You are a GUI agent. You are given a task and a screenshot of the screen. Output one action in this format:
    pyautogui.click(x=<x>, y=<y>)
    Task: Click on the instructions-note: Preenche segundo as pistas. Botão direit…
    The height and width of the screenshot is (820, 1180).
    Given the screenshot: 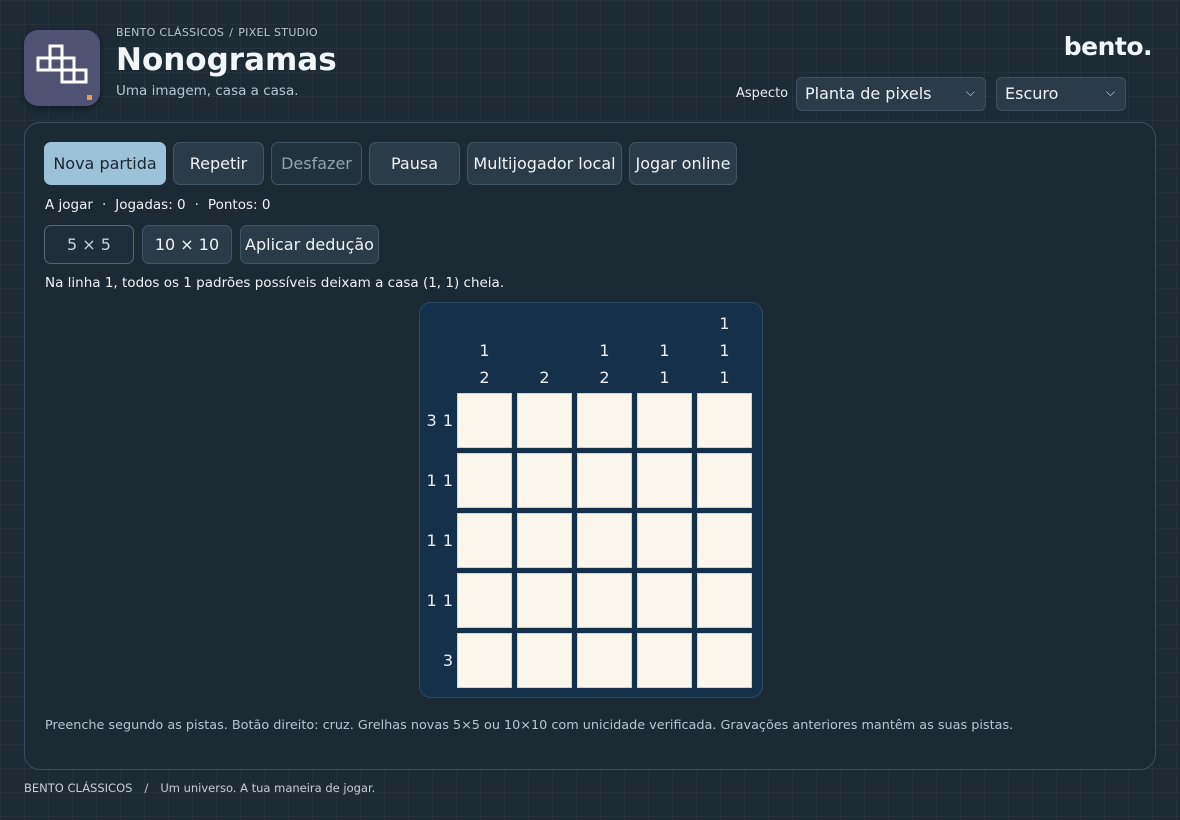 What is the action you would take?
    pyautogui.click(x=529, y=725)
    